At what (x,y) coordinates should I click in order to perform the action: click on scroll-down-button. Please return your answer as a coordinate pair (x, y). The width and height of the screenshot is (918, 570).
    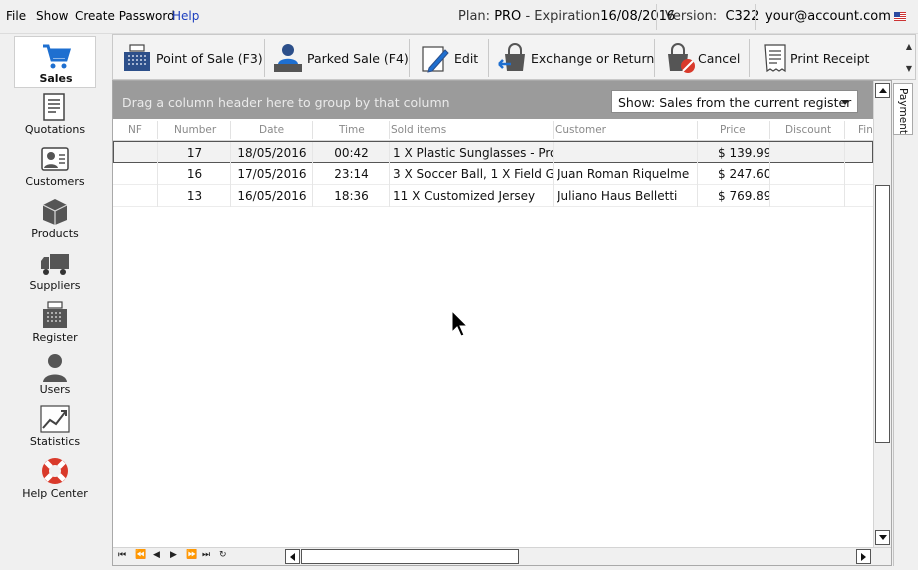
    Looking at the image, I should click on (882, 537).